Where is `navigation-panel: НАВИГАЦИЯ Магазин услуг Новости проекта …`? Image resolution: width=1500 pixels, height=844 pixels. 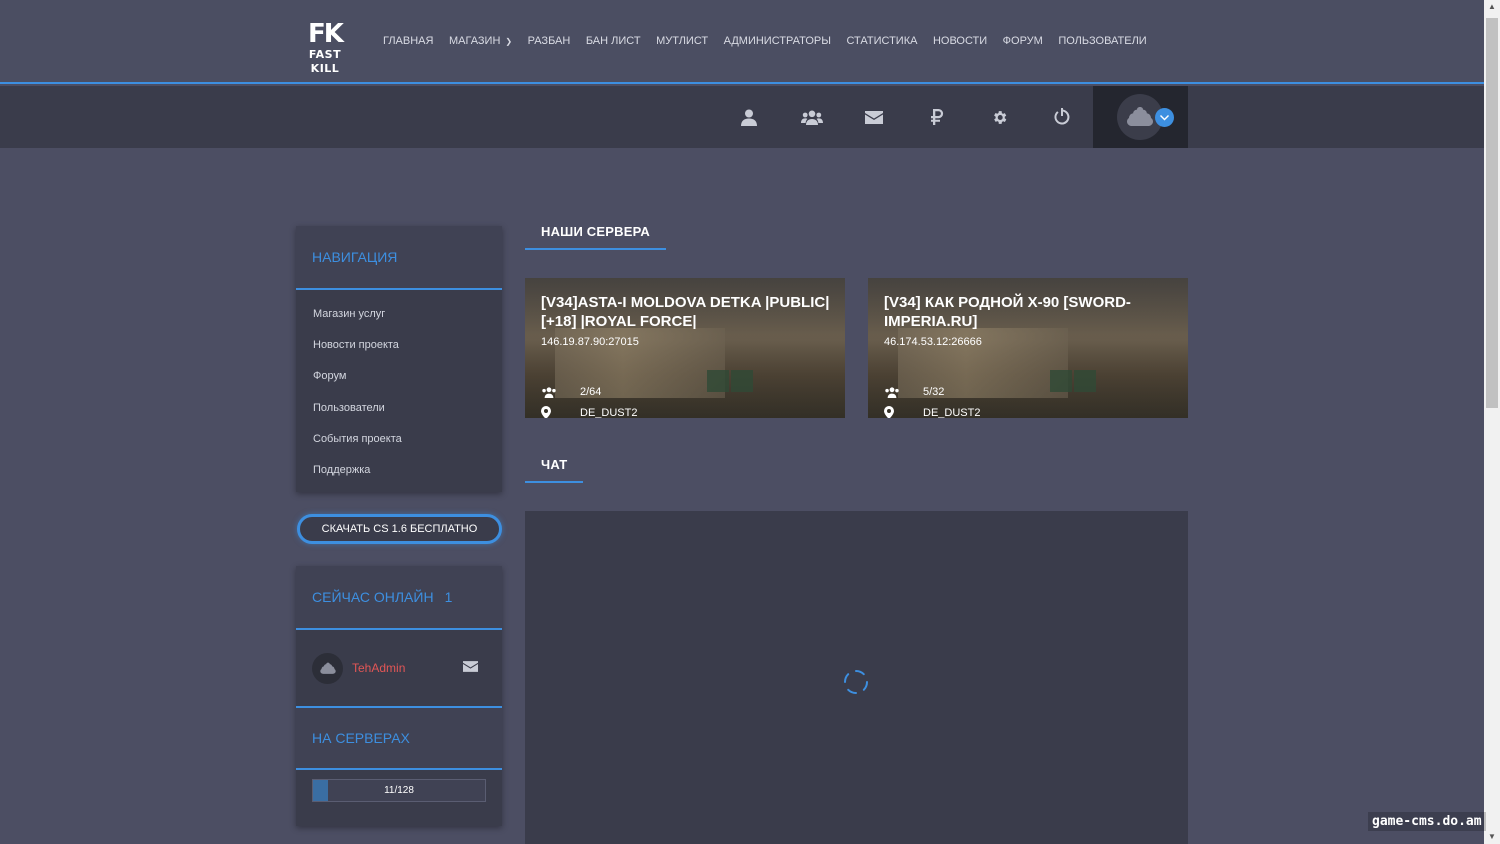
navigation-panel: НАВИГАЦИЯ Магазин услуг Новости проекта … is located at coordinates (399, 359).